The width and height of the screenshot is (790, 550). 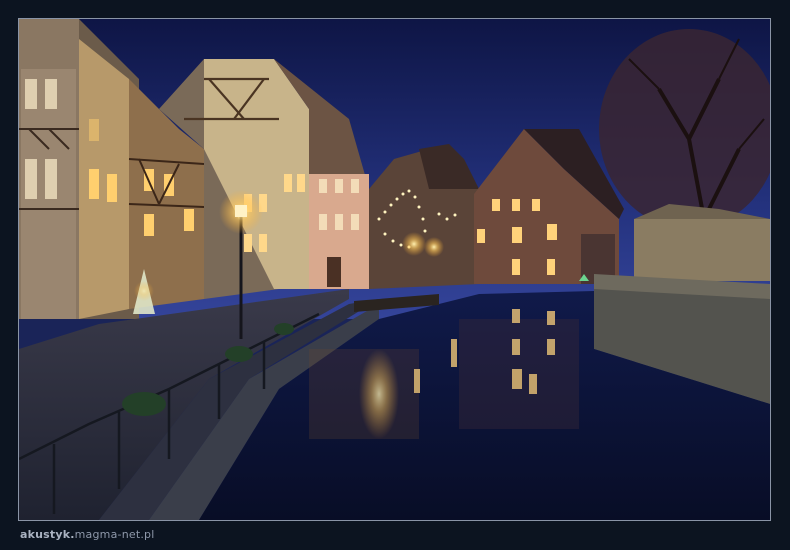 What do you see at coordinates (47, 534) in the screenshot?
I see `credit-author: akustyk.` at bounding box center [47, 534].